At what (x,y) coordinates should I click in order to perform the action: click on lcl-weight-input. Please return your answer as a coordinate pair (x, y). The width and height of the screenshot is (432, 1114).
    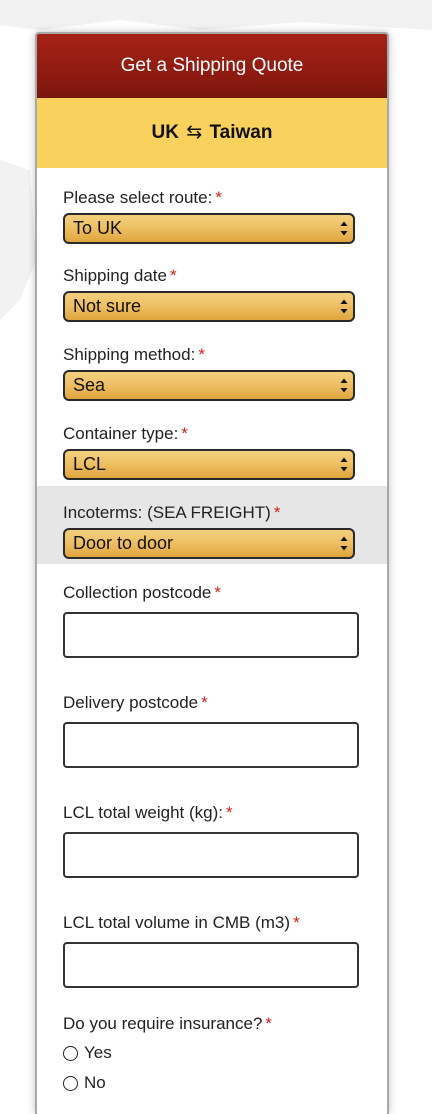
    Looking at the image, I should click on (211, 855).